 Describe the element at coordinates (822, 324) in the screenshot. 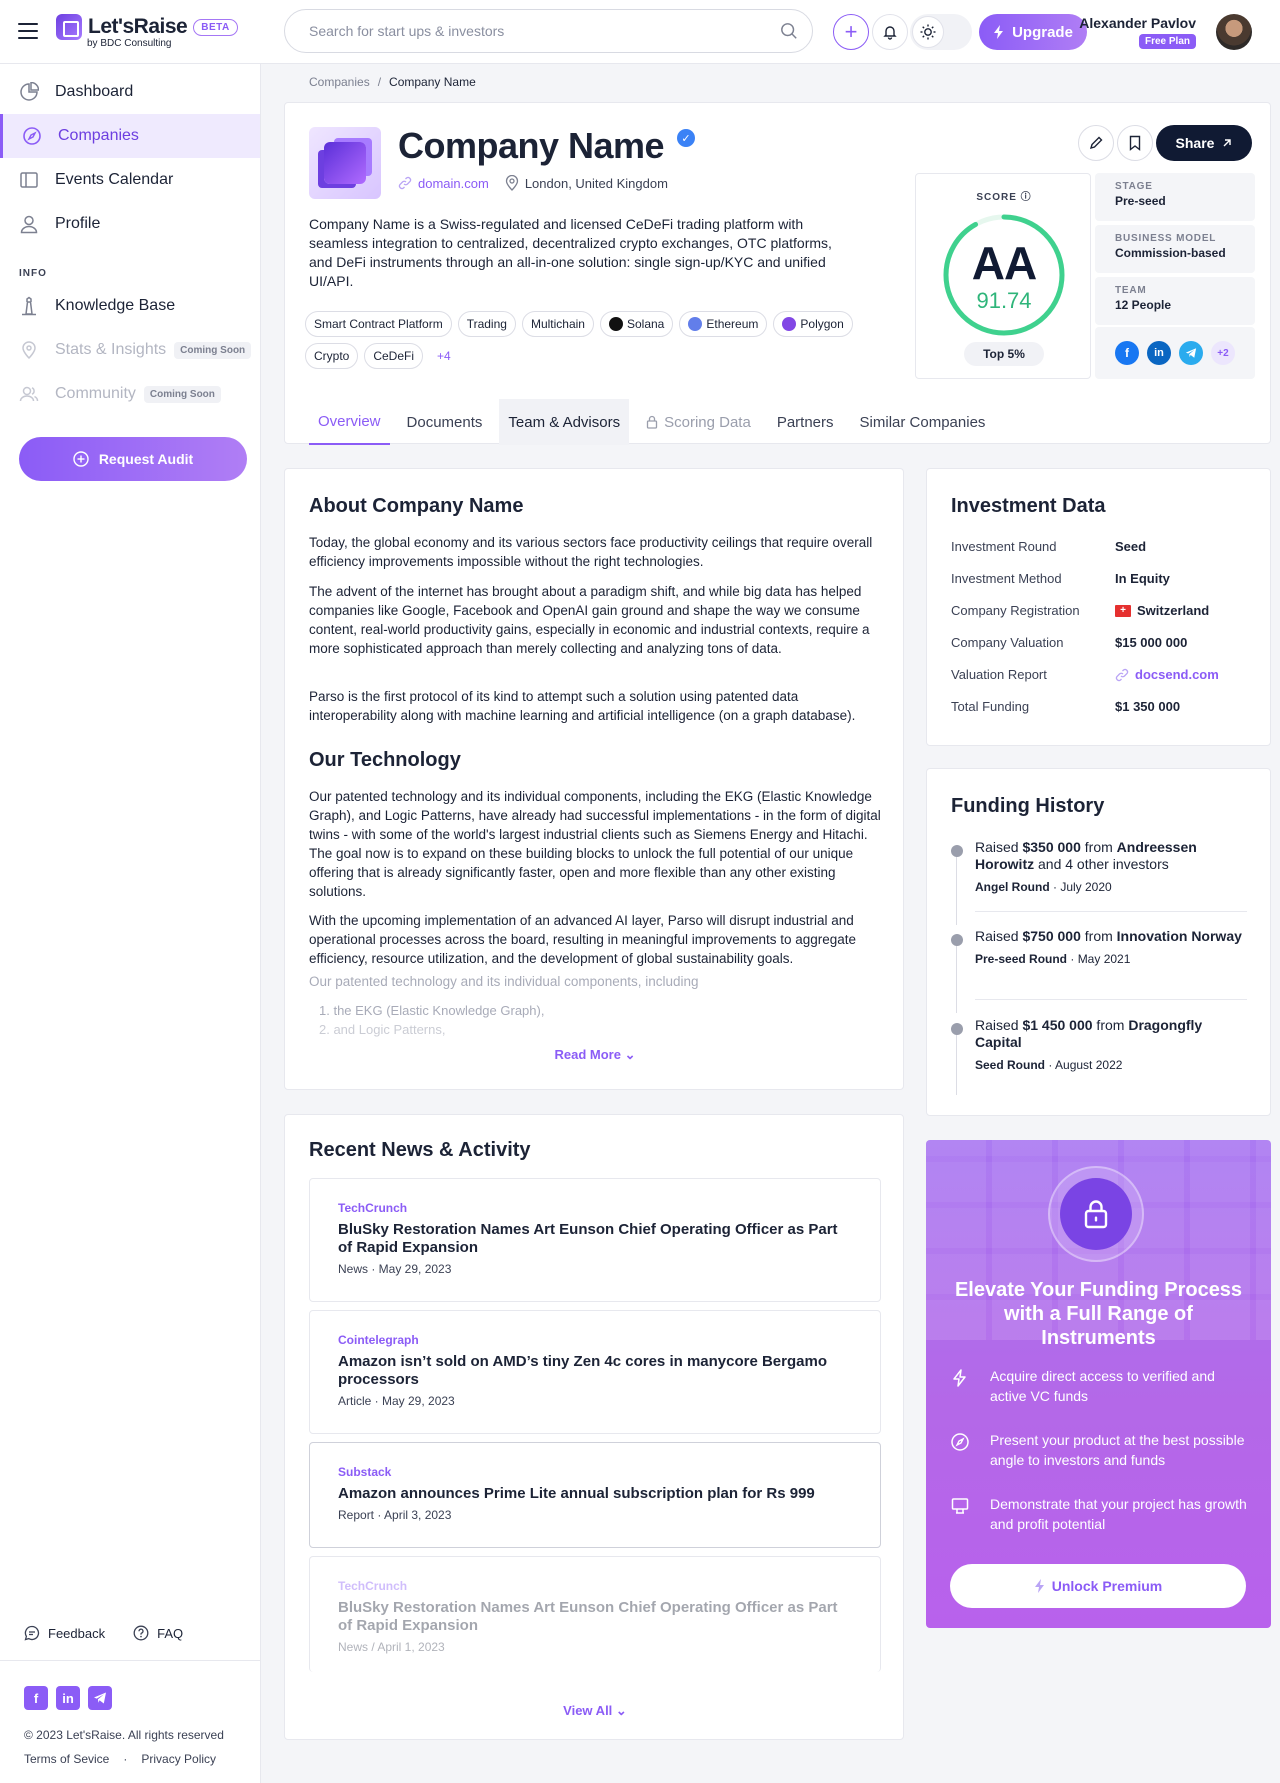

I see `tag-label: Polygon` at that location.